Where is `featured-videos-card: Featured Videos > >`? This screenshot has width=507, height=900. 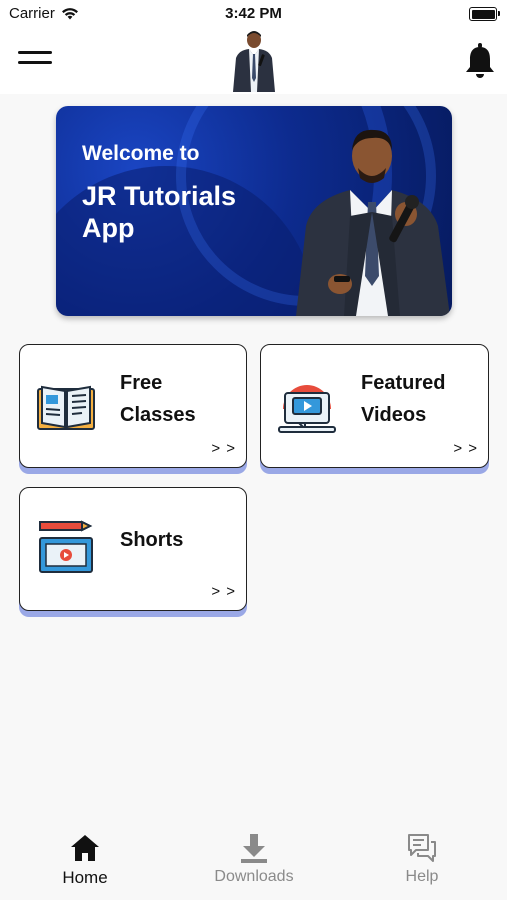 featured-videos-card: Featured Videos > > is located at coordinates (374, 406).